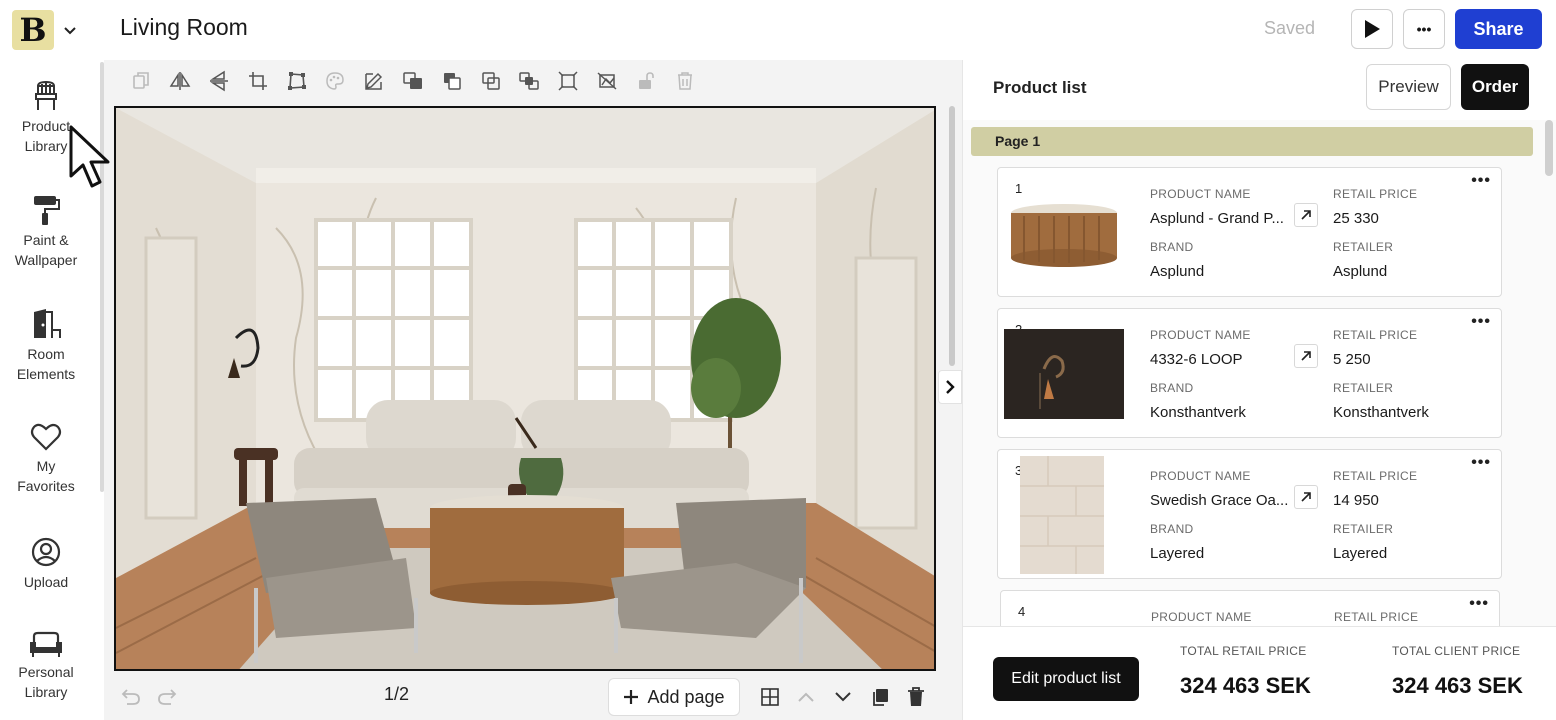 The height and width of the screenshot is (720, 1556). What do you see at coordinates (46, 437) in the screenshot?
I see `heart-icon` at bounding box center [46, 437].